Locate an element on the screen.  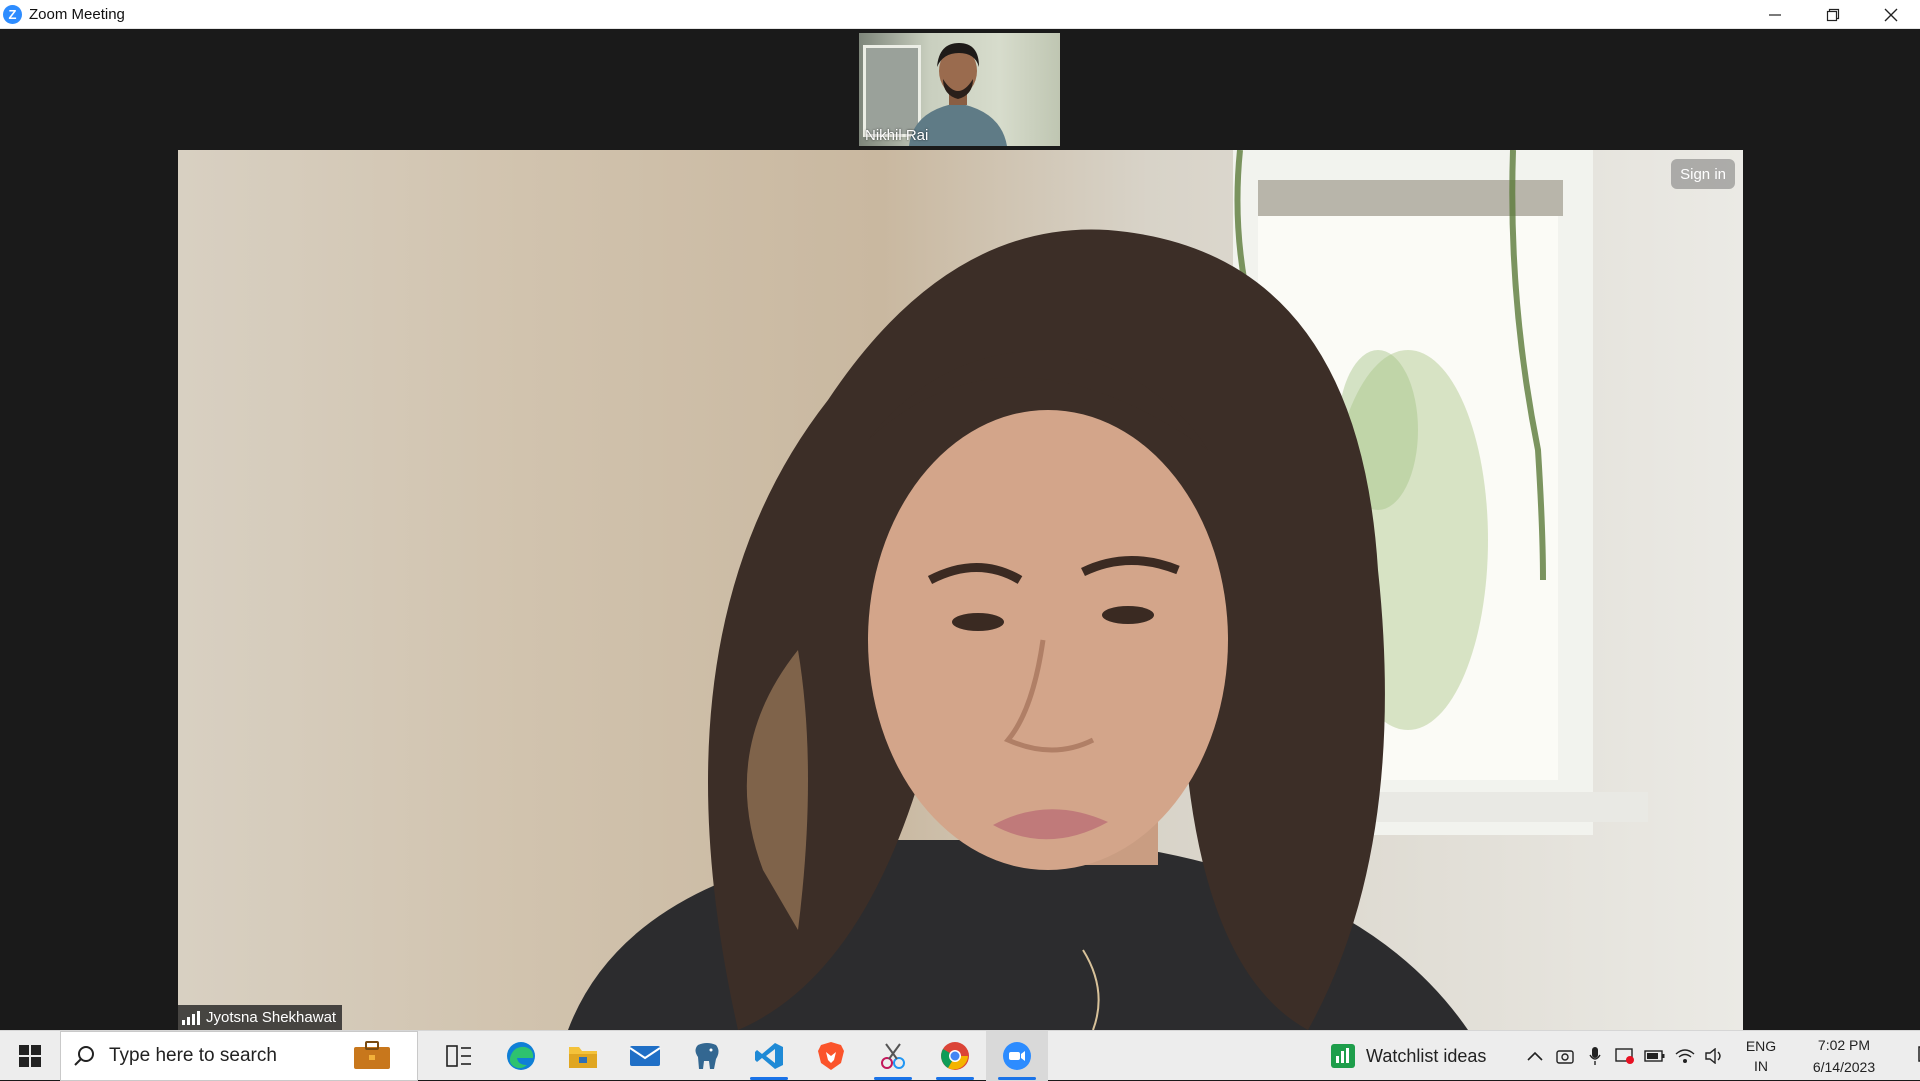
close-button is located at coordinates (1891, 14).